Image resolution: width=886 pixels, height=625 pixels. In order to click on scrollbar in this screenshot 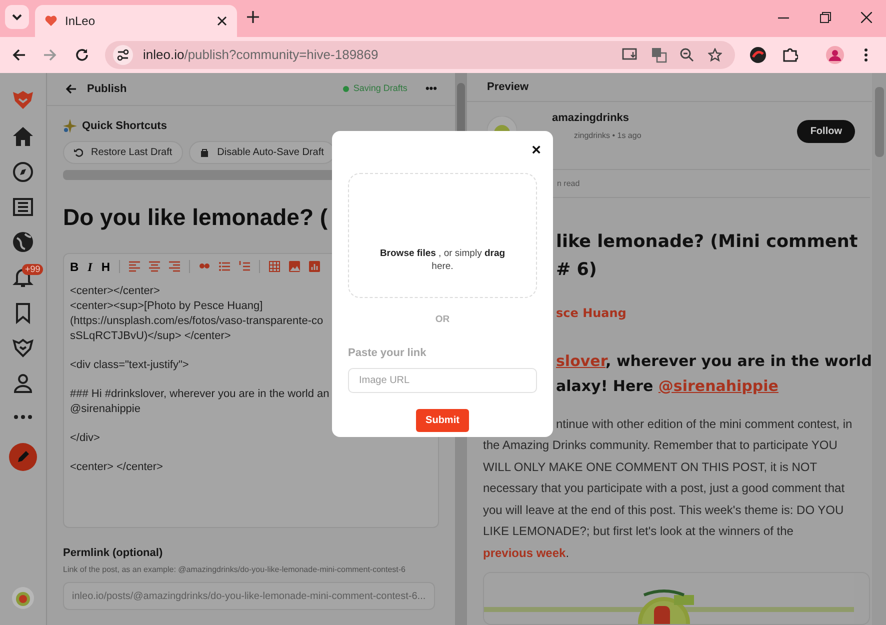, I will do `click(879, 349)`.